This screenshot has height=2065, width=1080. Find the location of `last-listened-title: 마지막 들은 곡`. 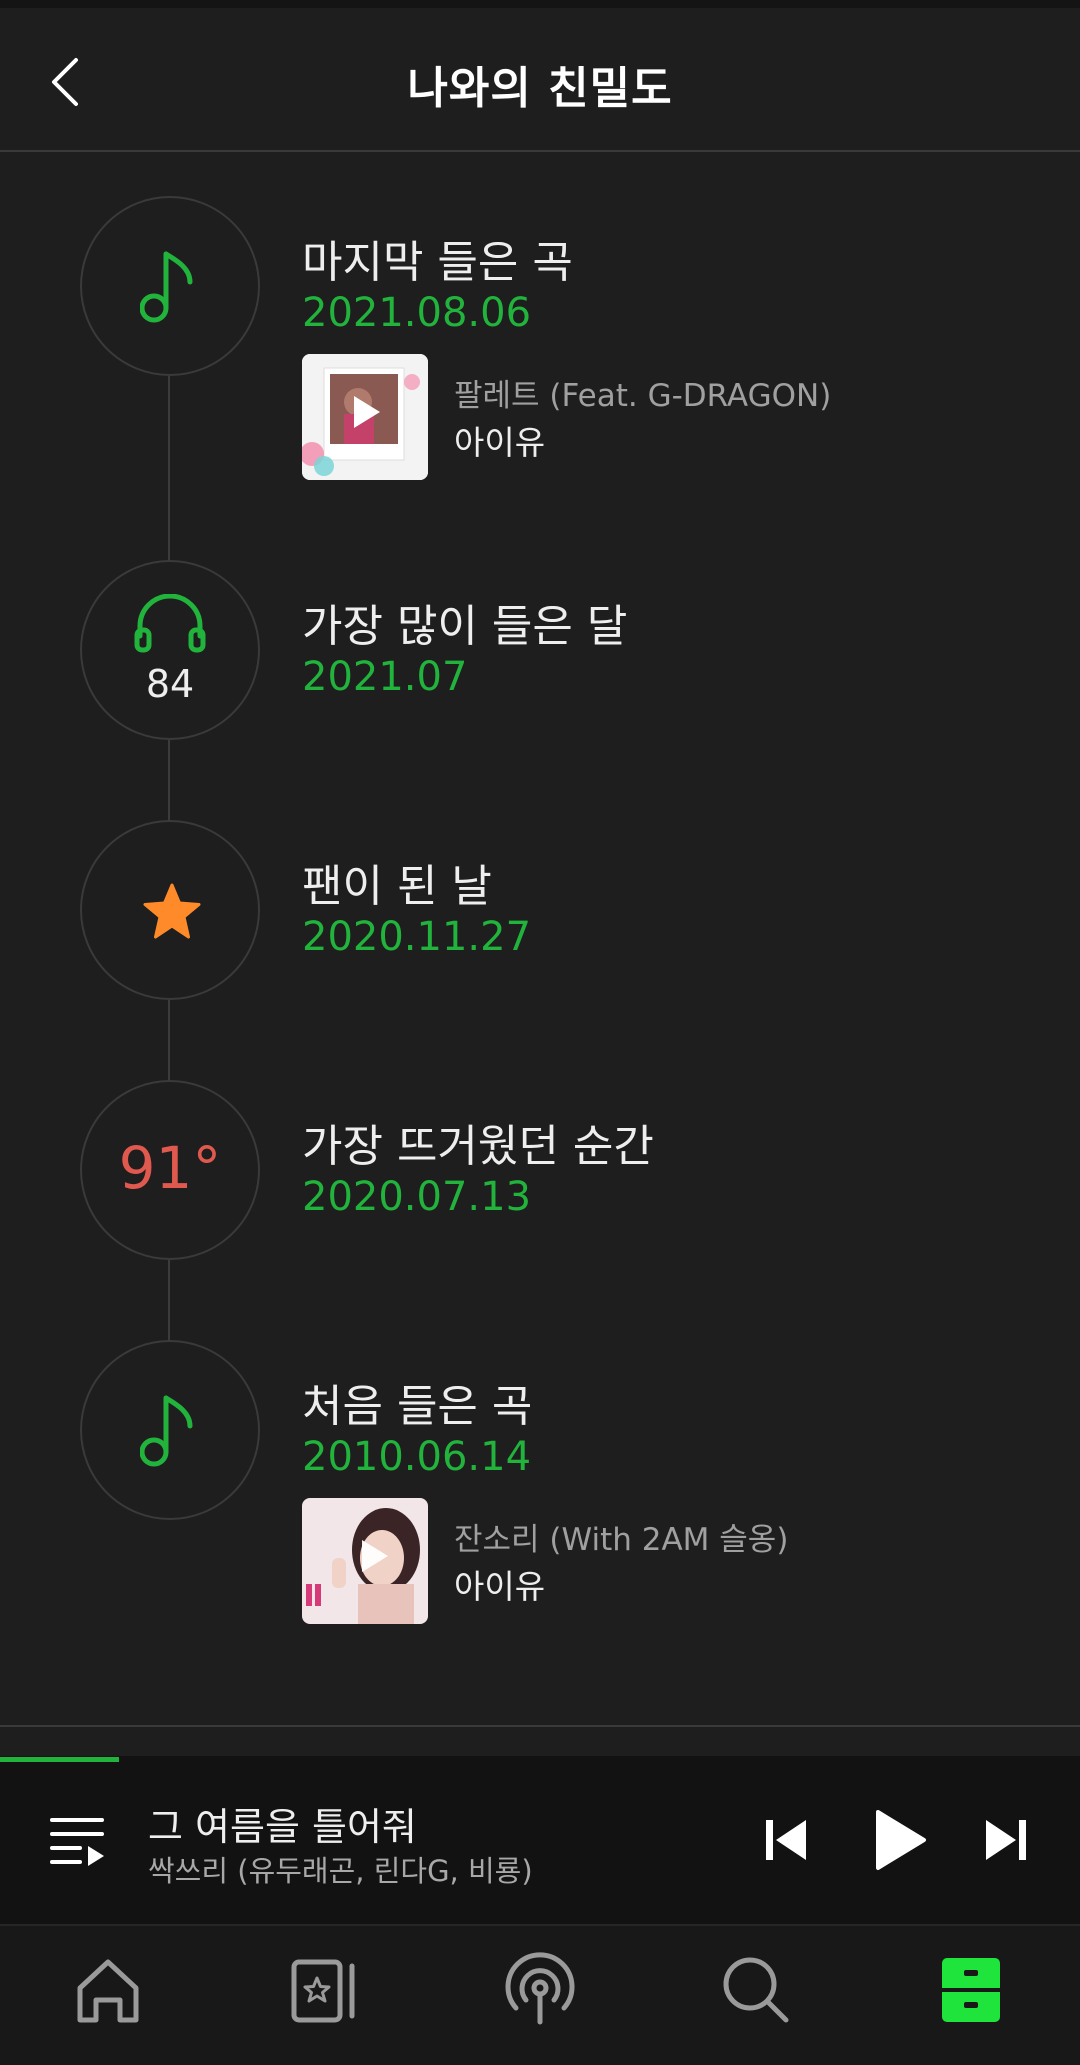

last-listened-title: 마지막 들은 곡 is located at coordinates (437, 262).